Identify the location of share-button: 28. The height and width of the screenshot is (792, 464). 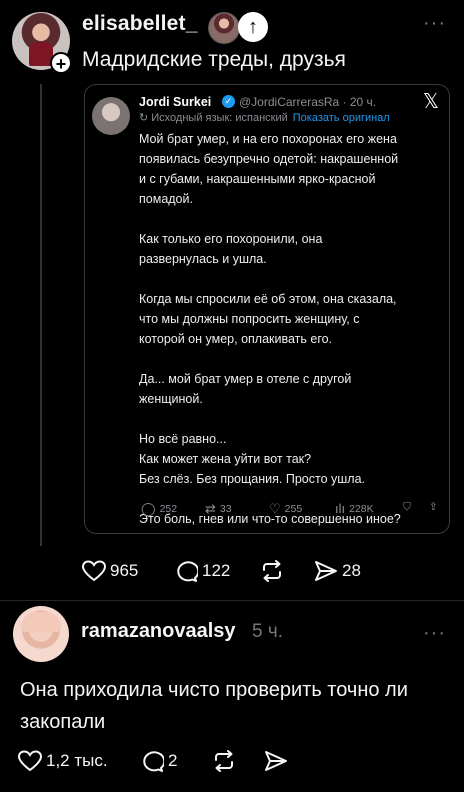
(337, 571).